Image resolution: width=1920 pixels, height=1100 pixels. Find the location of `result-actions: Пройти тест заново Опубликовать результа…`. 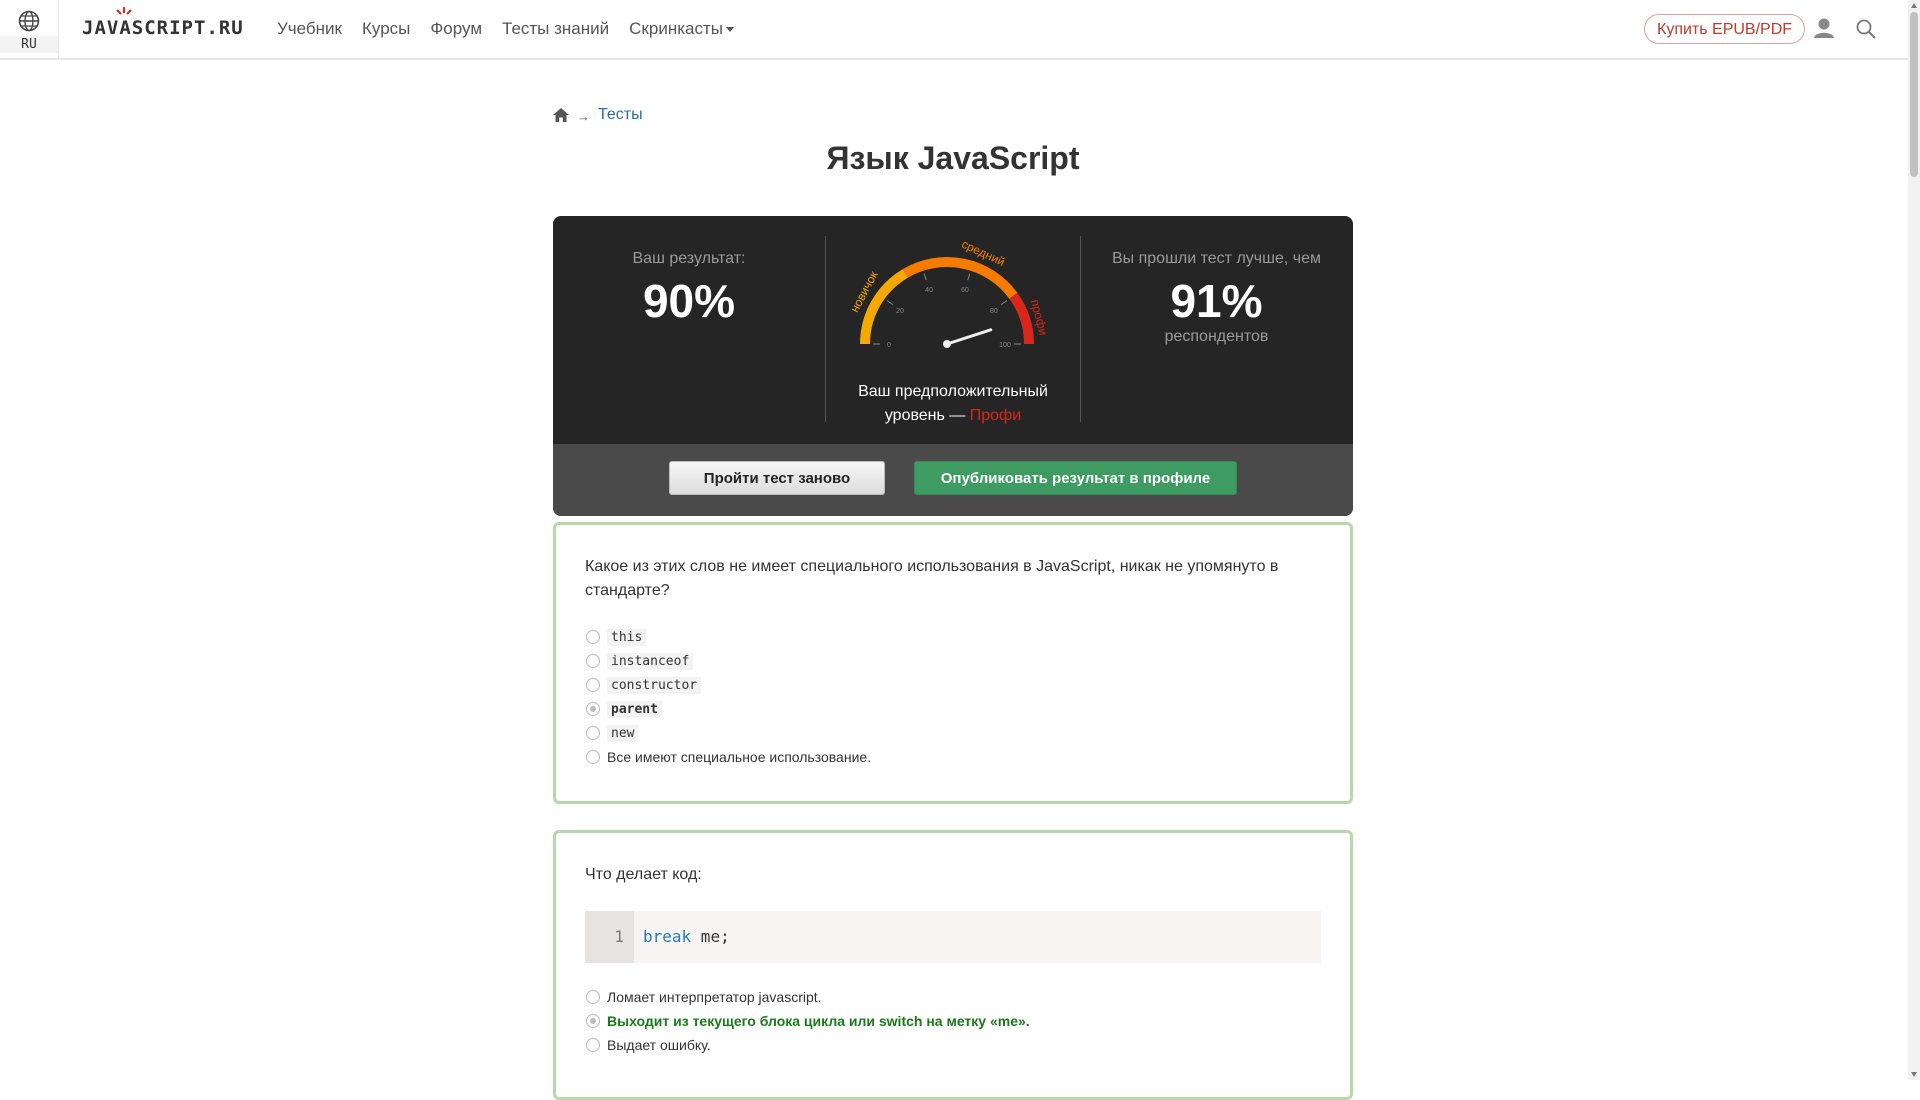

result-actions: Пройти тест заново Опубликовать результа… is located at coordinates (953, 480).